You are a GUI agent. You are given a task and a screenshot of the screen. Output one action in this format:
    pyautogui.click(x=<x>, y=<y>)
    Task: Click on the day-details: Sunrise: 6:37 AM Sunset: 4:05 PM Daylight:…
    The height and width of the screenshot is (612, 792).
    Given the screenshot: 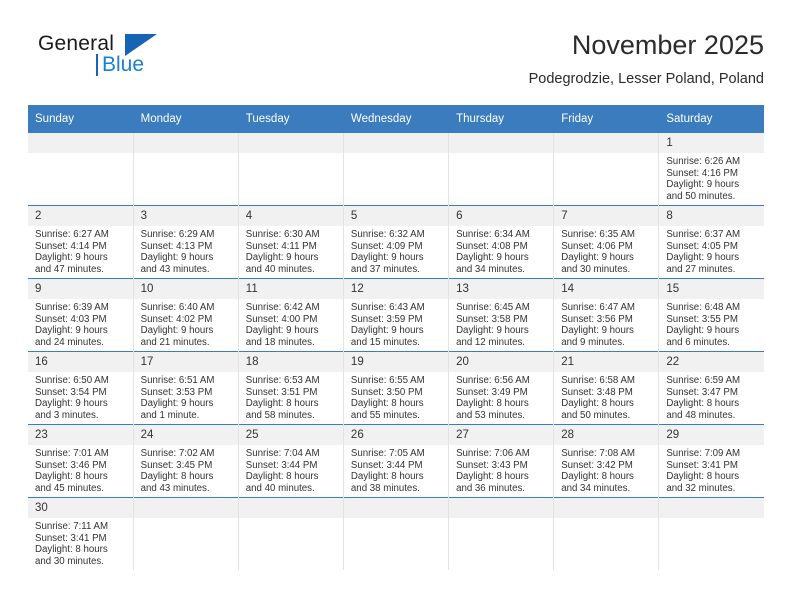 What is the action you would take?
    pyautogui.click(x=711, y=251)
    